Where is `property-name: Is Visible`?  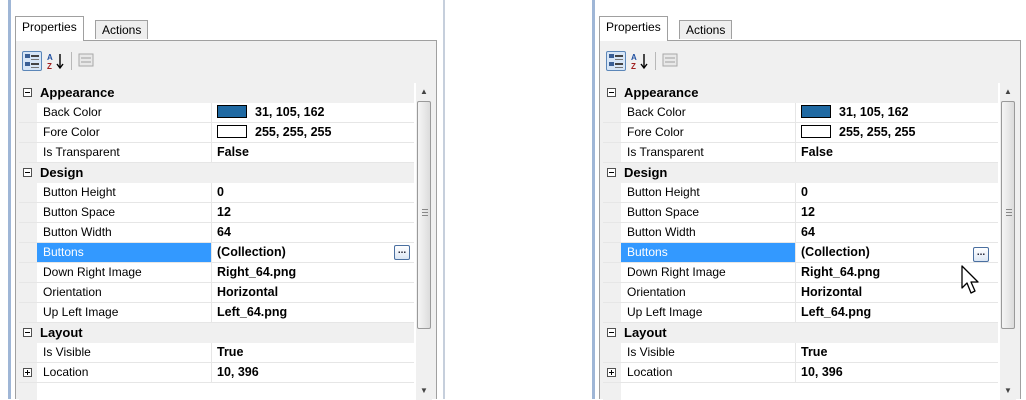
property-name: Is Visible is located at coordinates (651, 352).